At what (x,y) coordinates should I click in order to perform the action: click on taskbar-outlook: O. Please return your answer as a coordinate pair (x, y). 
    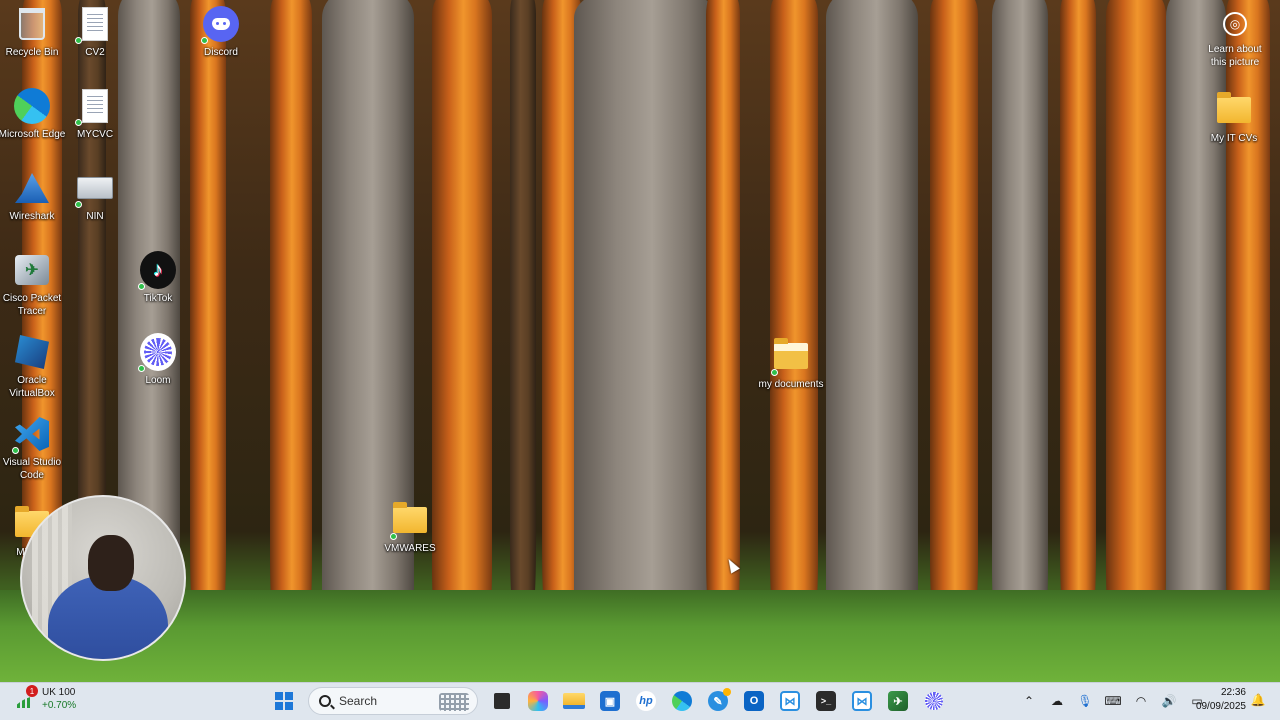
    Looking at the image, I should click on (754, 701).